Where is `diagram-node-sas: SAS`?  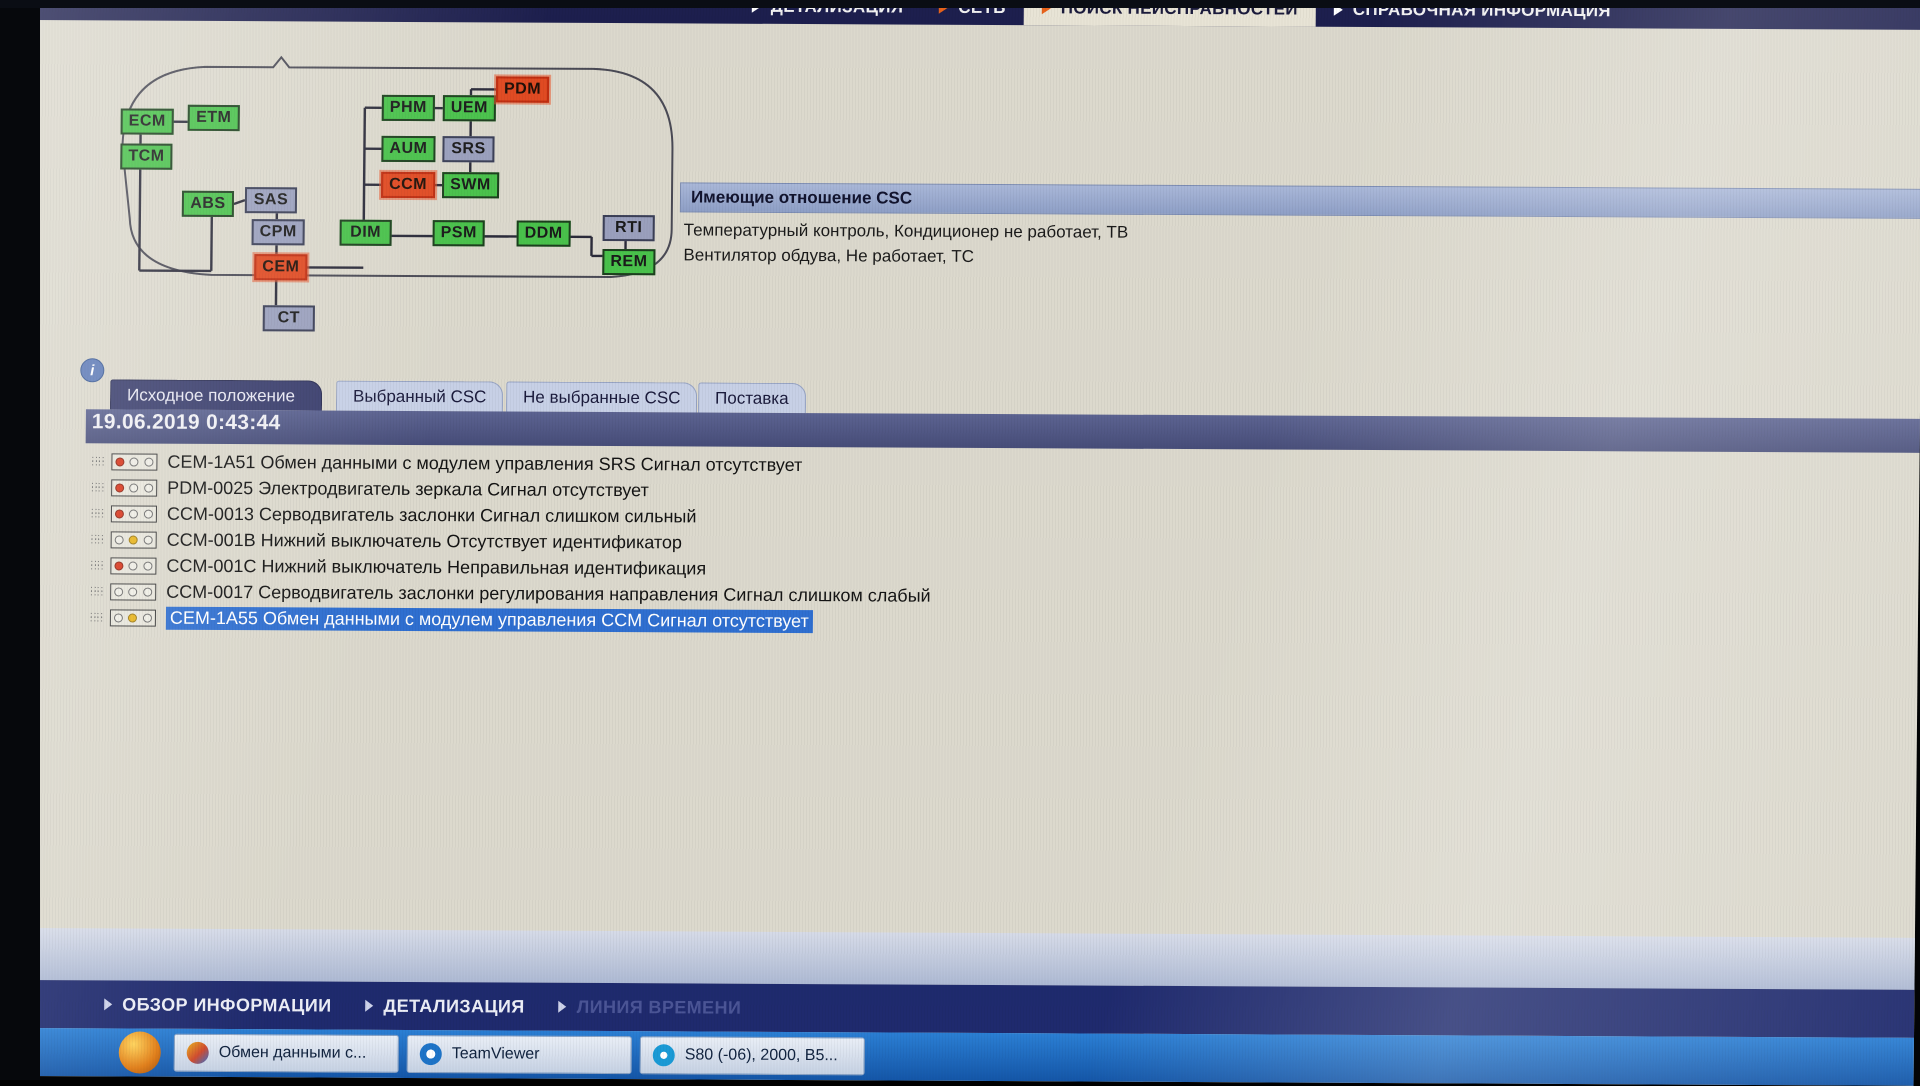
diagram-node-sas: SAS is located at coordinates (271, 200).